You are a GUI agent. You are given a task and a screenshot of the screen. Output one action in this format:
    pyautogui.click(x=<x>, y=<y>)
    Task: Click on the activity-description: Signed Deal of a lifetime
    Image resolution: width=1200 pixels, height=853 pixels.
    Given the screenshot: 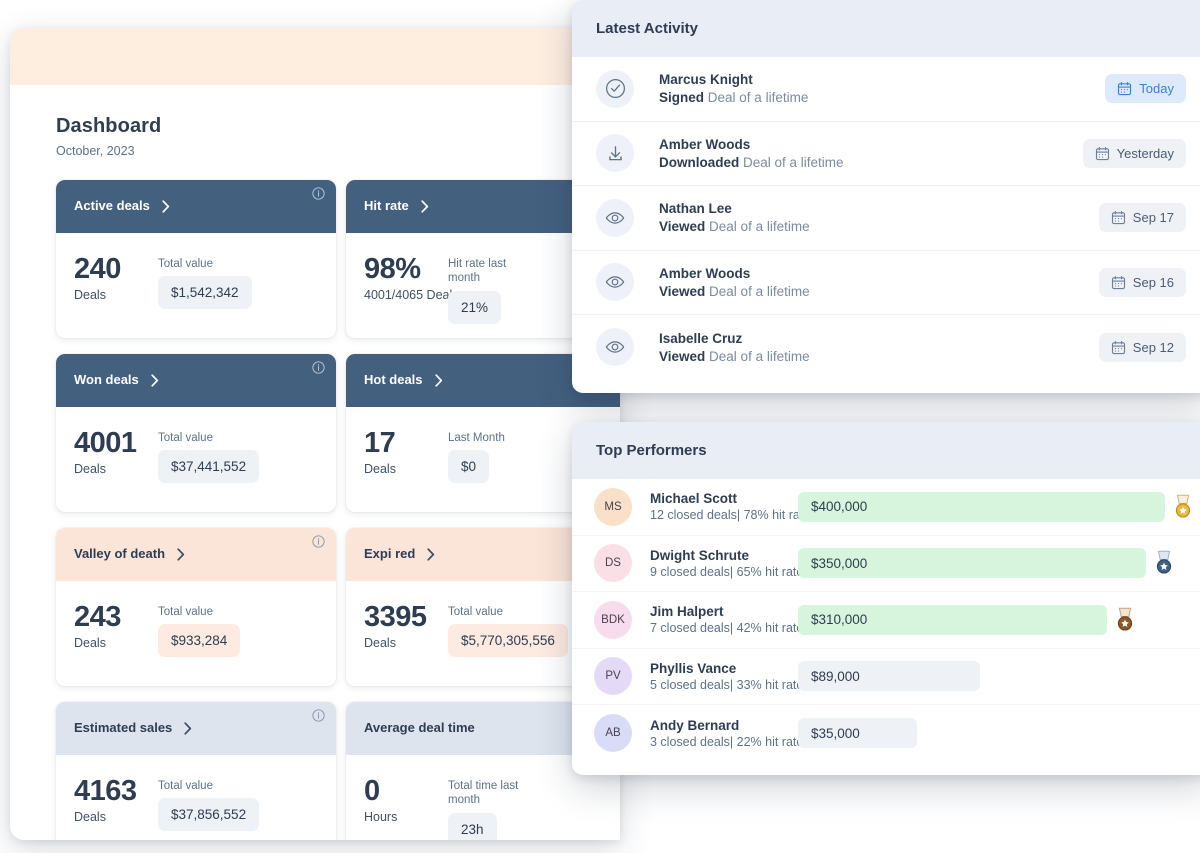 What is the action you would take?
    pyautogui.click(x=882, y=97)
    